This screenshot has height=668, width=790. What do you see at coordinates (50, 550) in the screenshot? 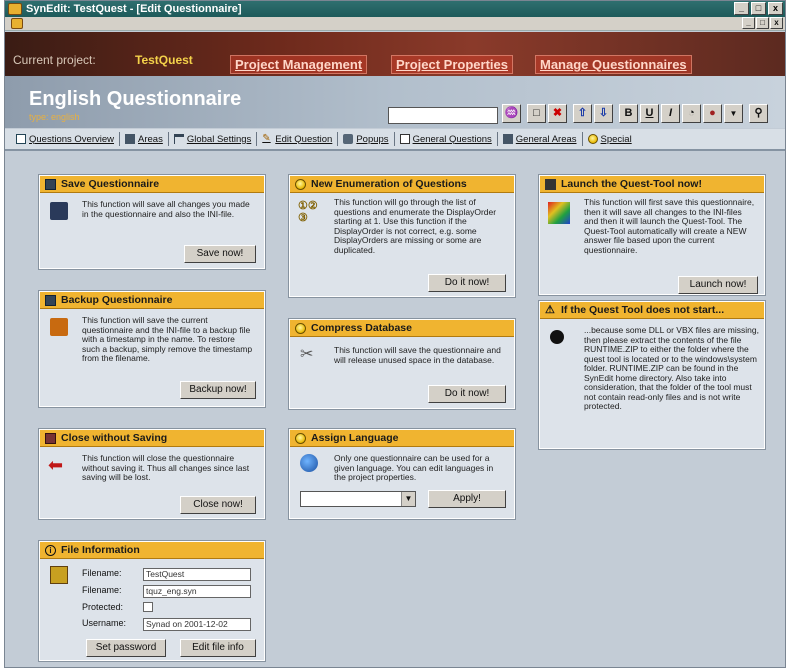
I see `info-icon: i` at bounding box center [50, 550].